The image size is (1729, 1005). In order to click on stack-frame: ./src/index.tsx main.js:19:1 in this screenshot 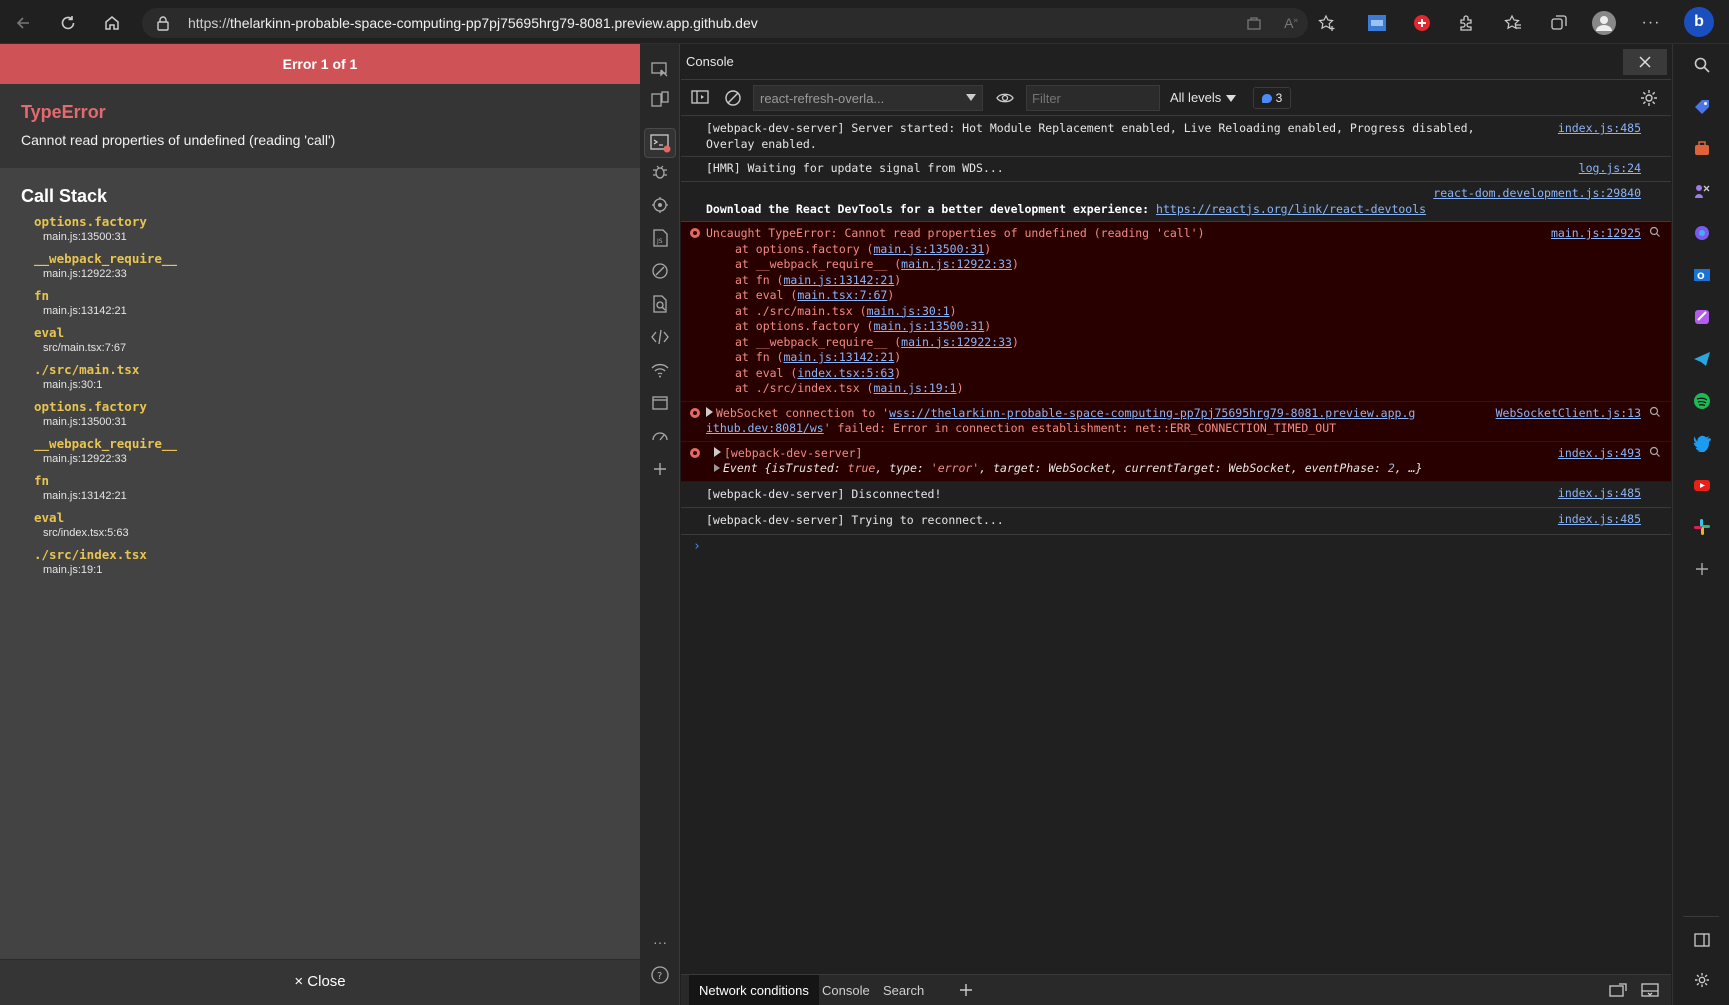, I will do `click(326, 562)`.